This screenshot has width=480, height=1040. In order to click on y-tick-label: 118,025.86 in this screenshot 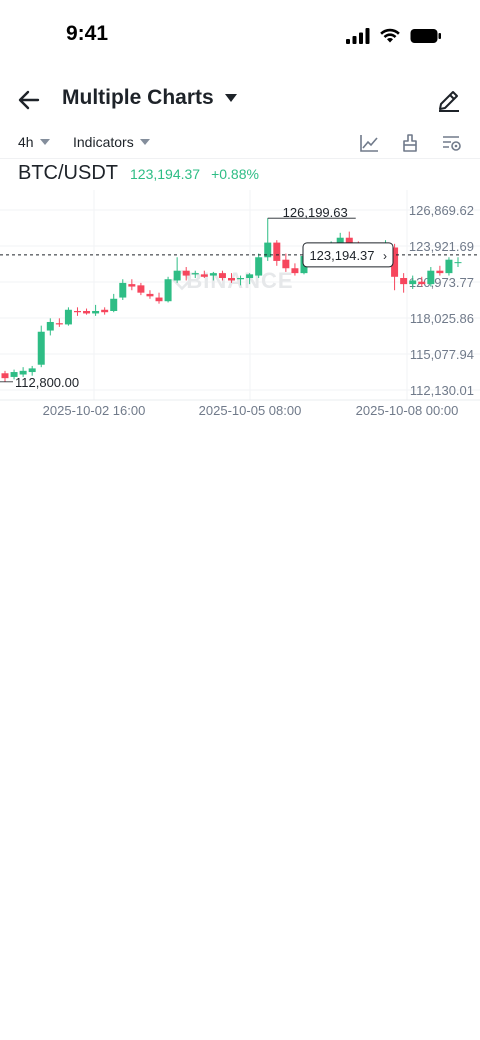, I will do `click(442, 318)`.